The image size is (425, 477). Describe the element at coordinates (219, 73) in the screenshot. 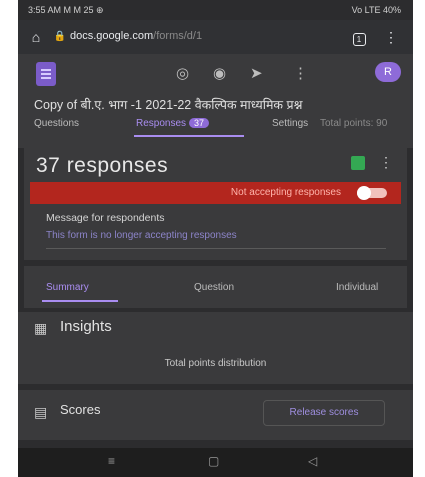

I see `preview-icon: ◉` at that location.